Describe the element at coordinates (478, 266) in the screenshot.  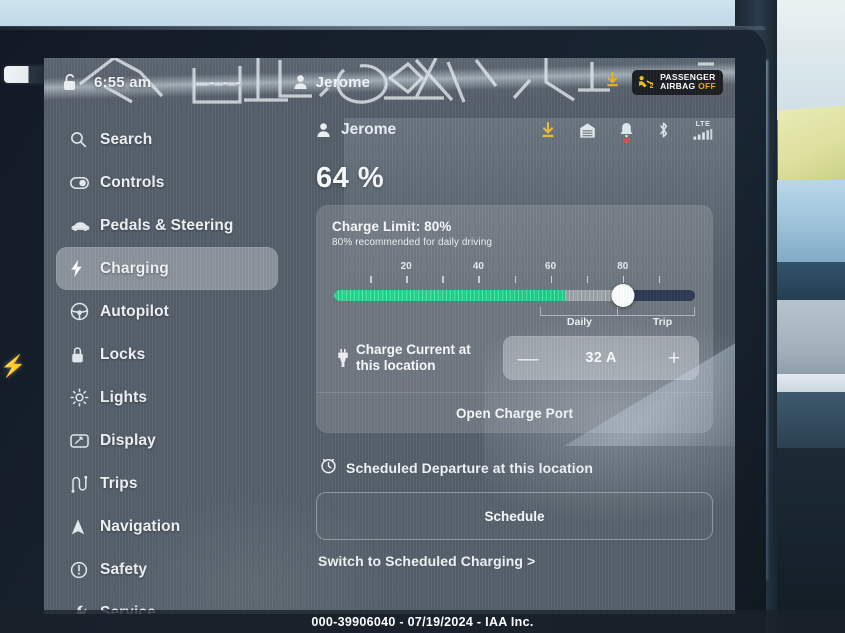
I see `slider-tick-label: 40` at that location.